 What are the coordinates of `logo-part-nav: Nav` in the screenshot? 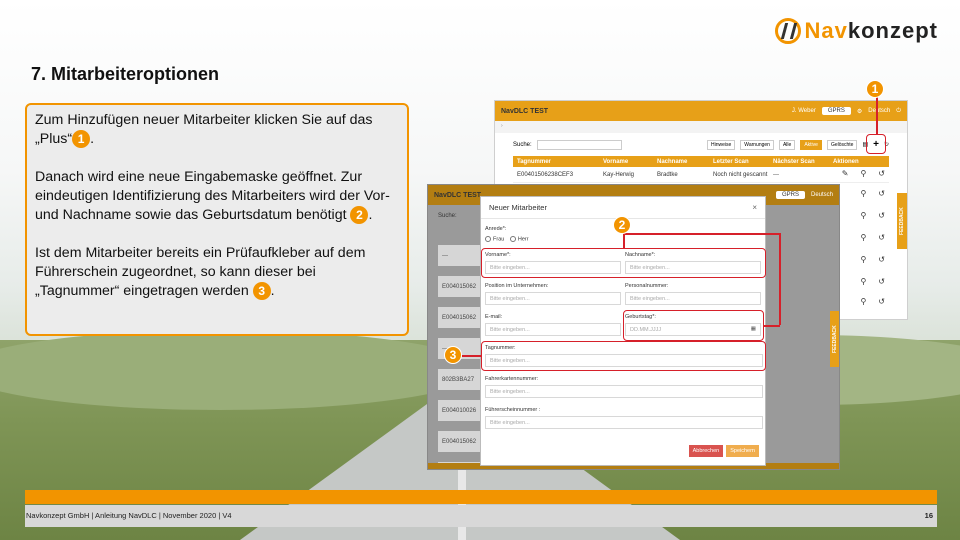 It's located at (826, 30).